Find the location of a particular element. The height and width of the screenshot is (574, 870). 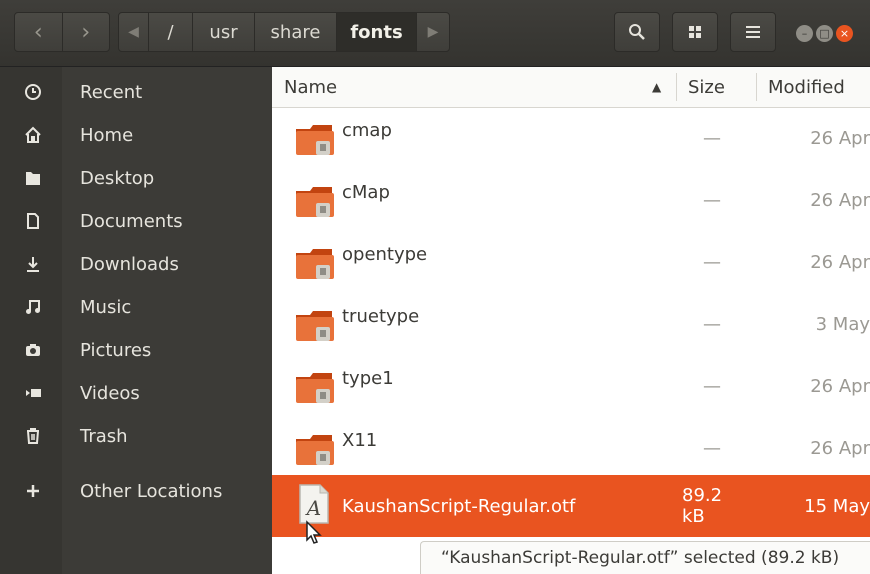

column-modified: Modified is located at coordinates (806, 87).